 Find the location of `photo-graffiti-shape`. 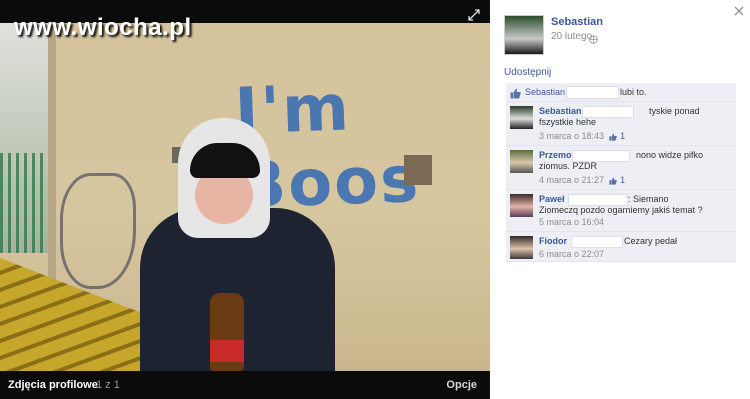

photo-graffiti-shape is located at coordinates (98, 231).